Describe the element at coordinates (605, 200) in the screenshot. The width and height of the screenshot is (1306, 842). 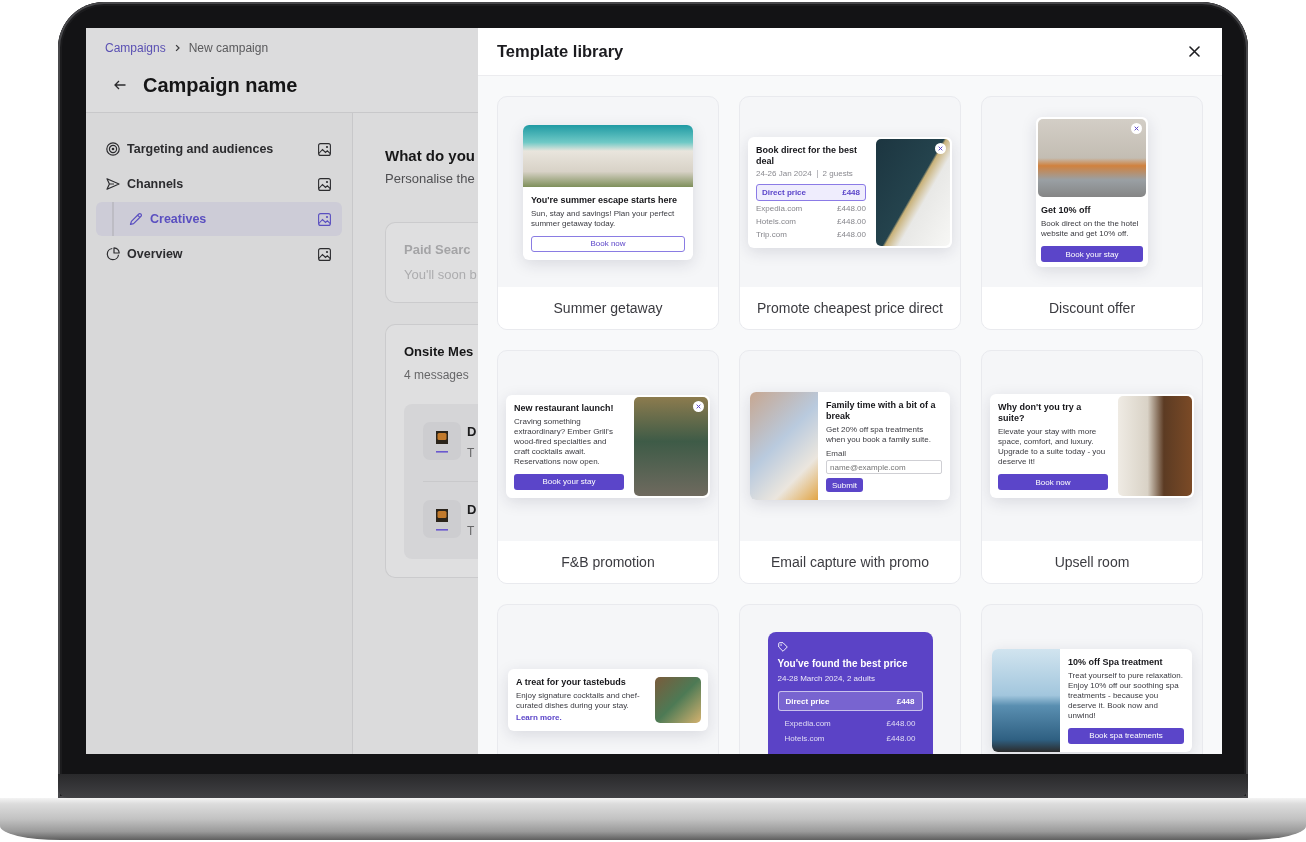
I see `popup-title: You're summer escape starts here` at that location.